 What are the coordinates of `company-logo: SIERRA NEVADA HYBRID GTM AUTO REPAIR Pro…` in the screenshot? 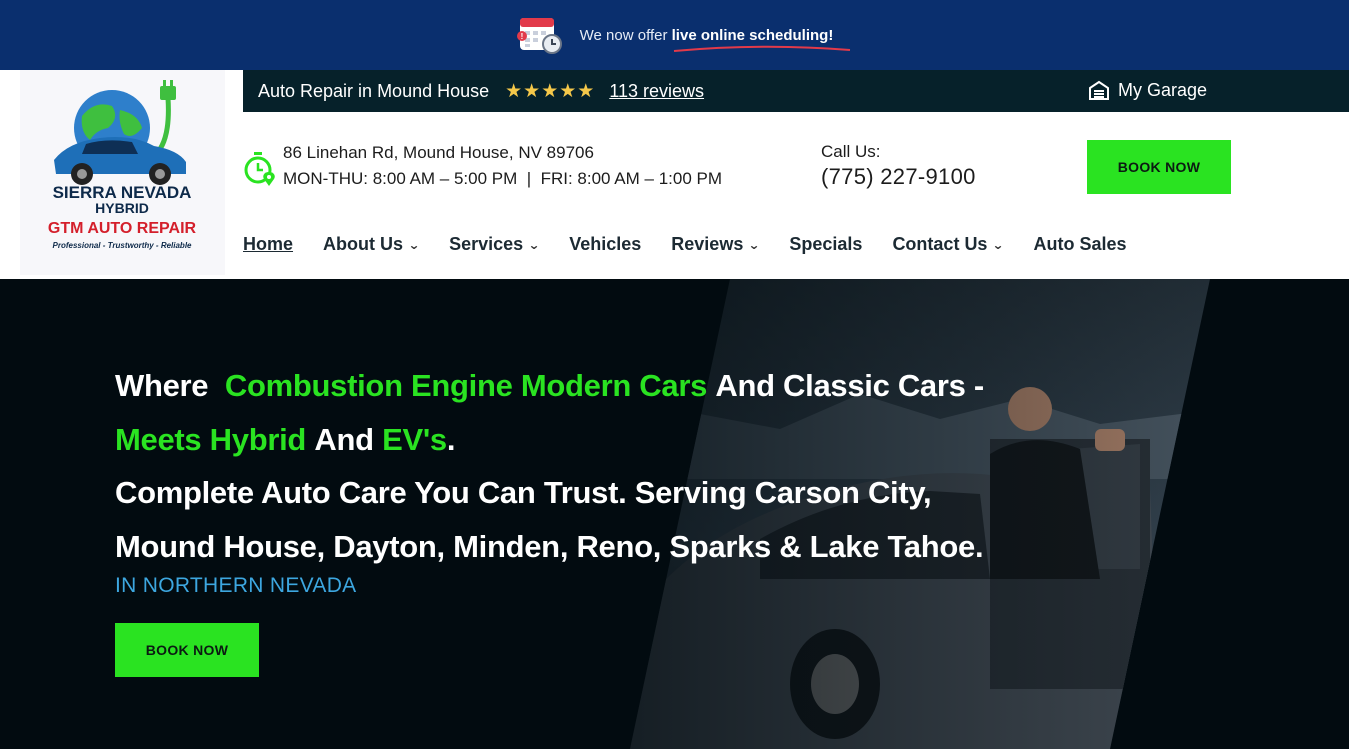 It's located at (122, 172).